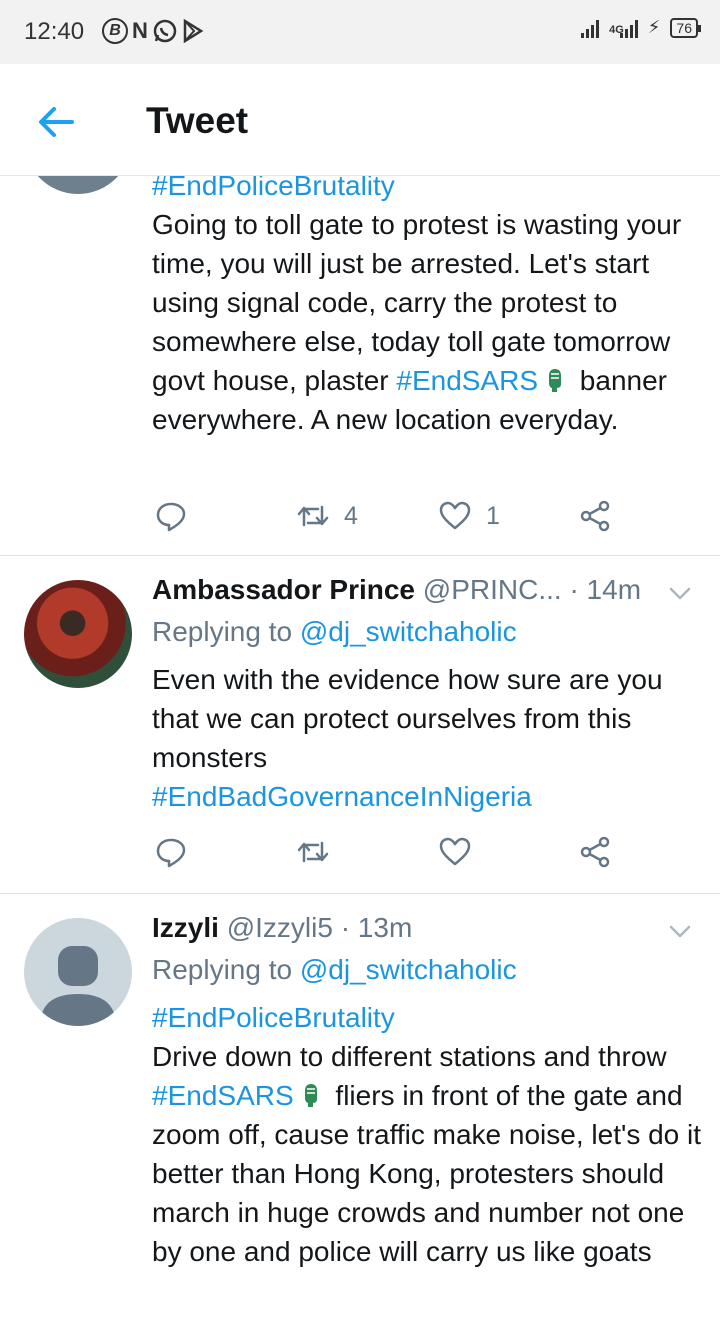 The image size is (720, 1320). Describe the element at coordinates (56, 122) in the screenshot. I see `back-arrow-icon` at that location.